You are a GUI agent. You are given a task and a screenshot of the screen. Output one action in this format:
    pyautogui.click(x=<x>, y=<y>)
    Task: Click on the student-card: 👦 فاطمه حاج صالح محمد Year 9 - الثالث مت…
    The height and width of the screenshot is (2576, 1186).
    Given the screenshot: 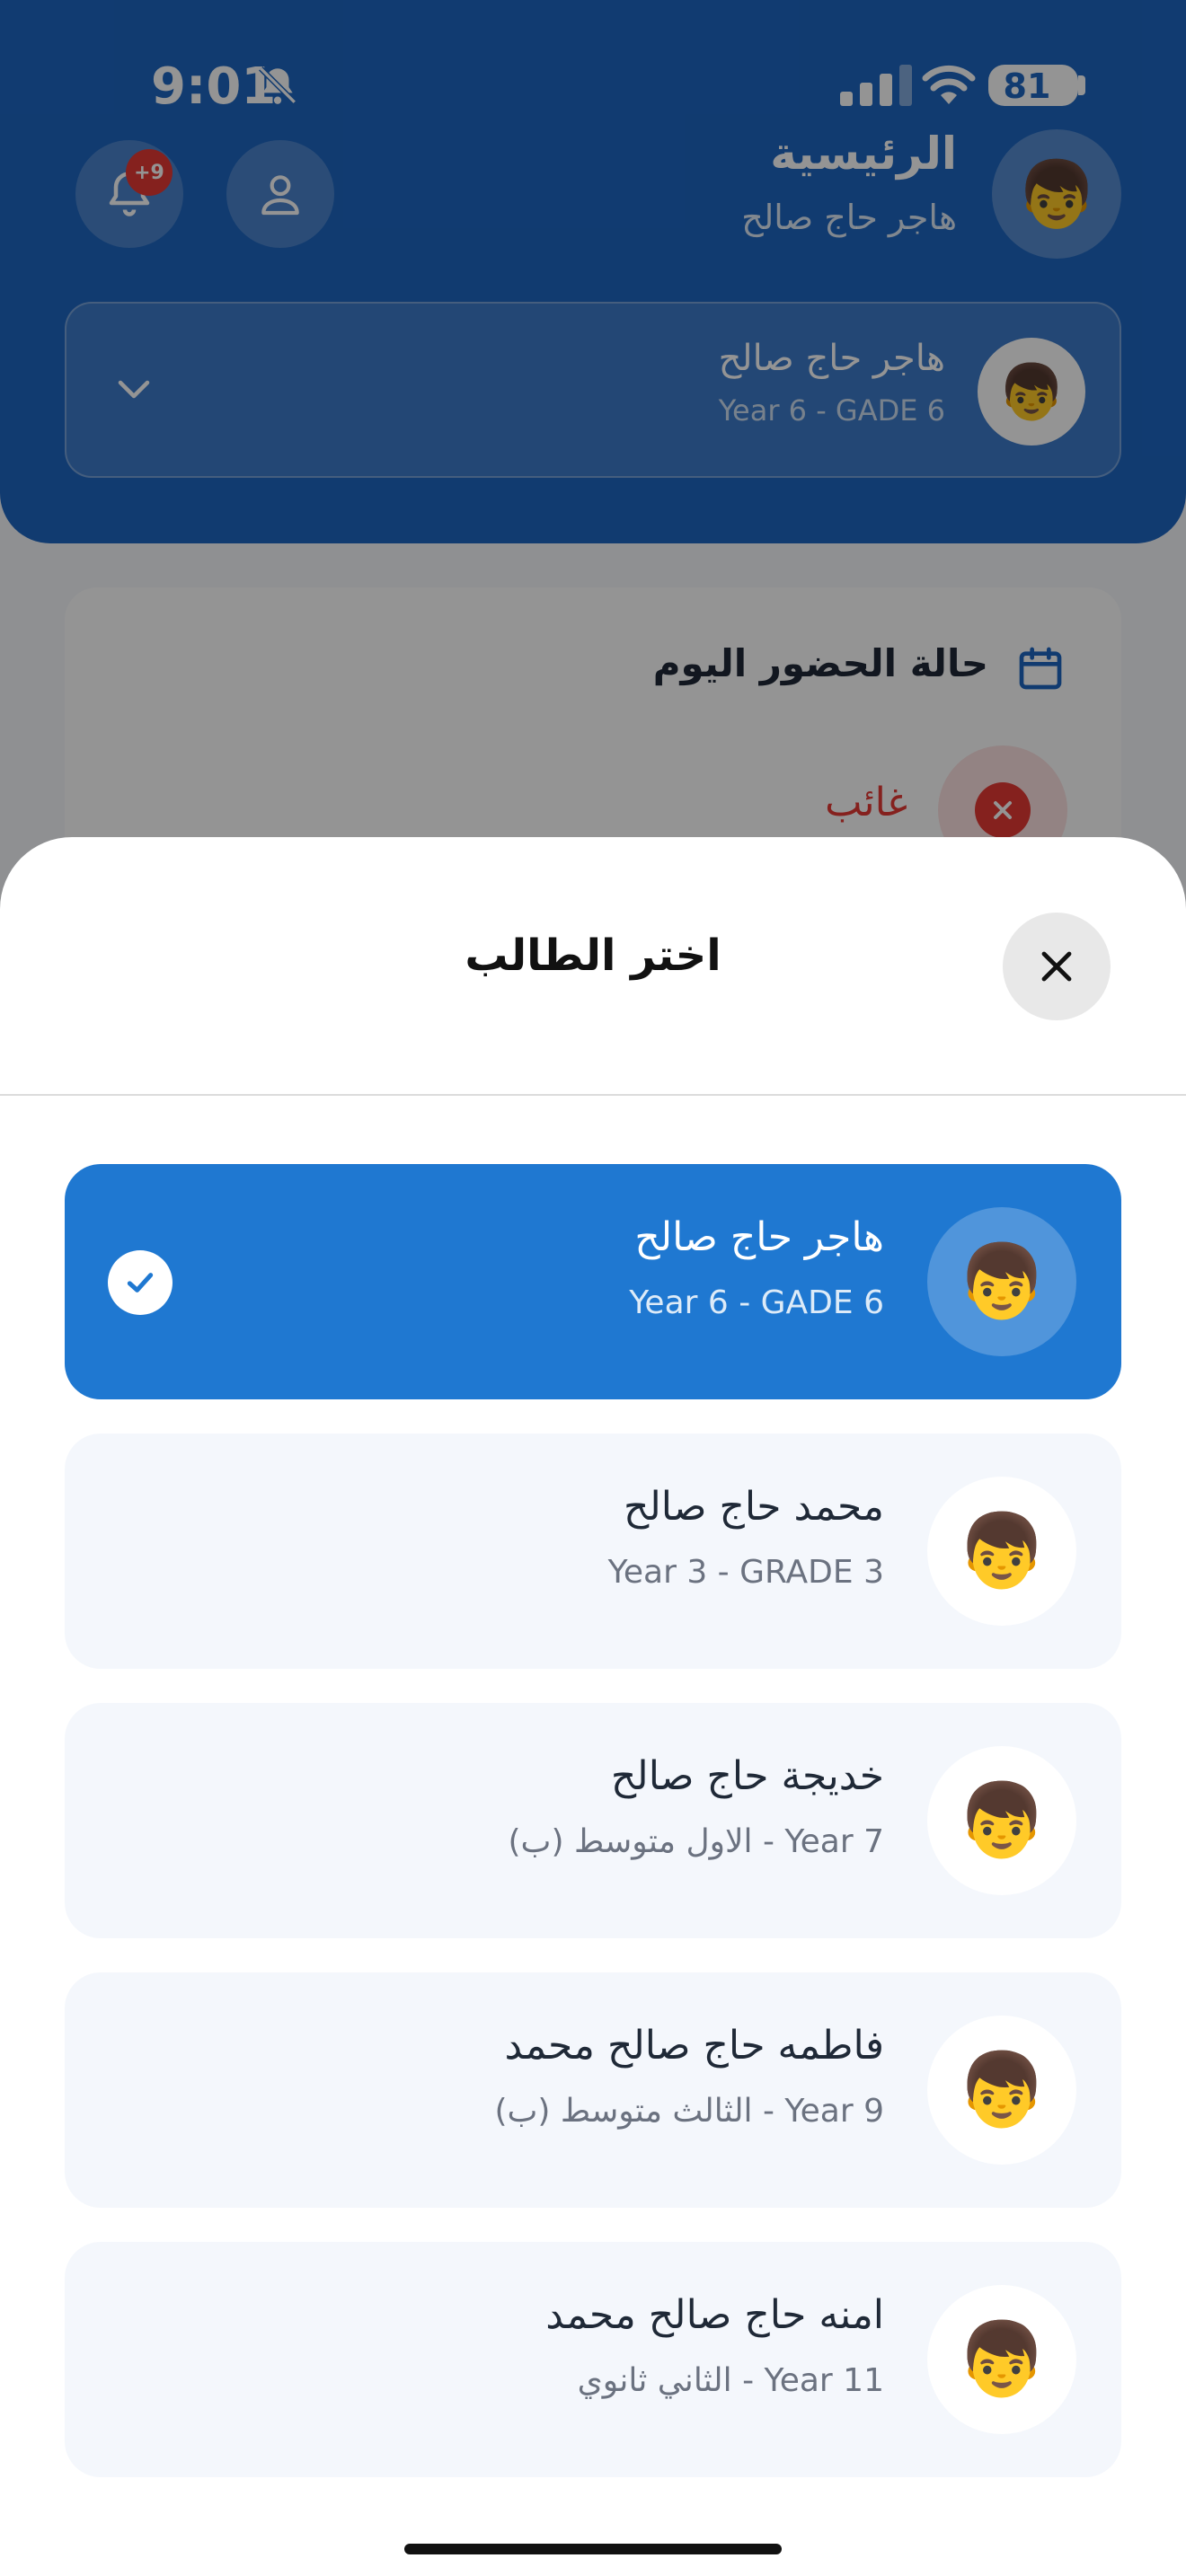 What is the action you would take?
    pyautogui.click(x=593, y=2090)
    